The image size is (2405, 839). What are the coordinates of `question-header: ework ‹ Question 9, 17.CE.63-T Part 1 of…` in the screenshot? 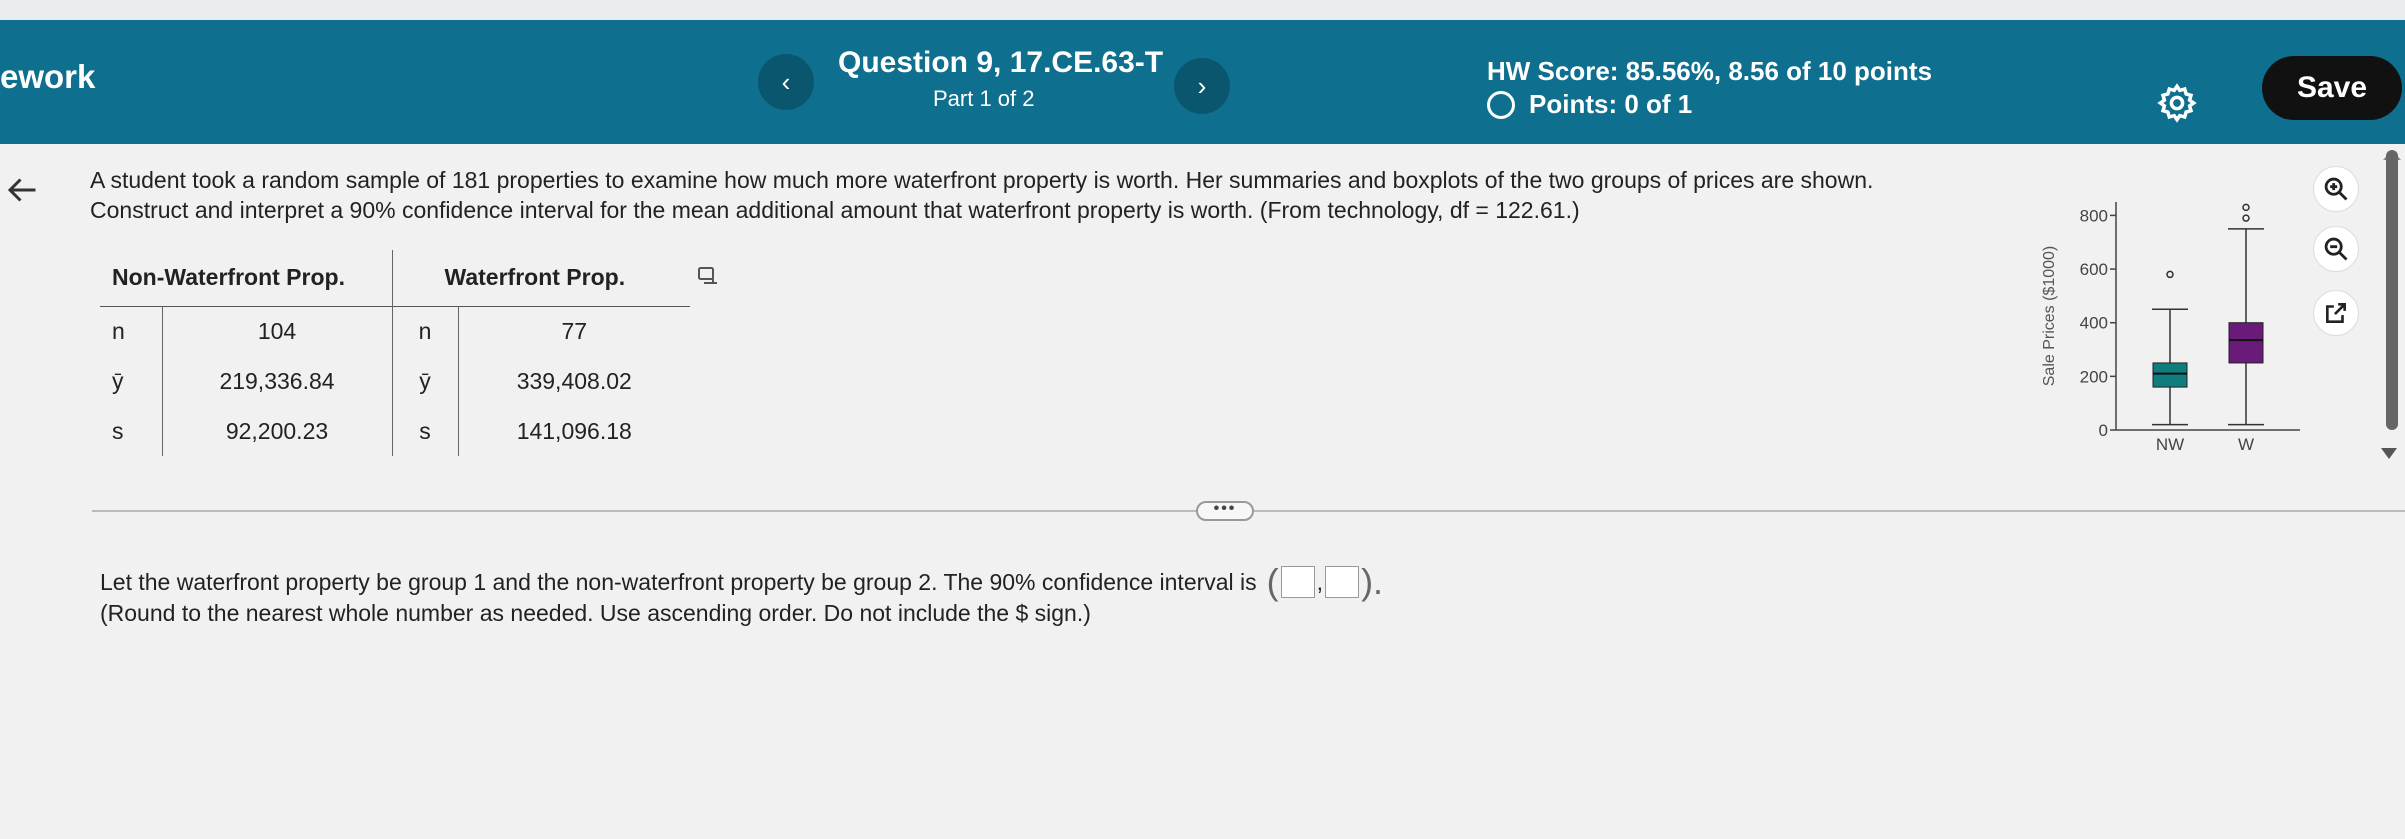 It's located at (1202, 82).